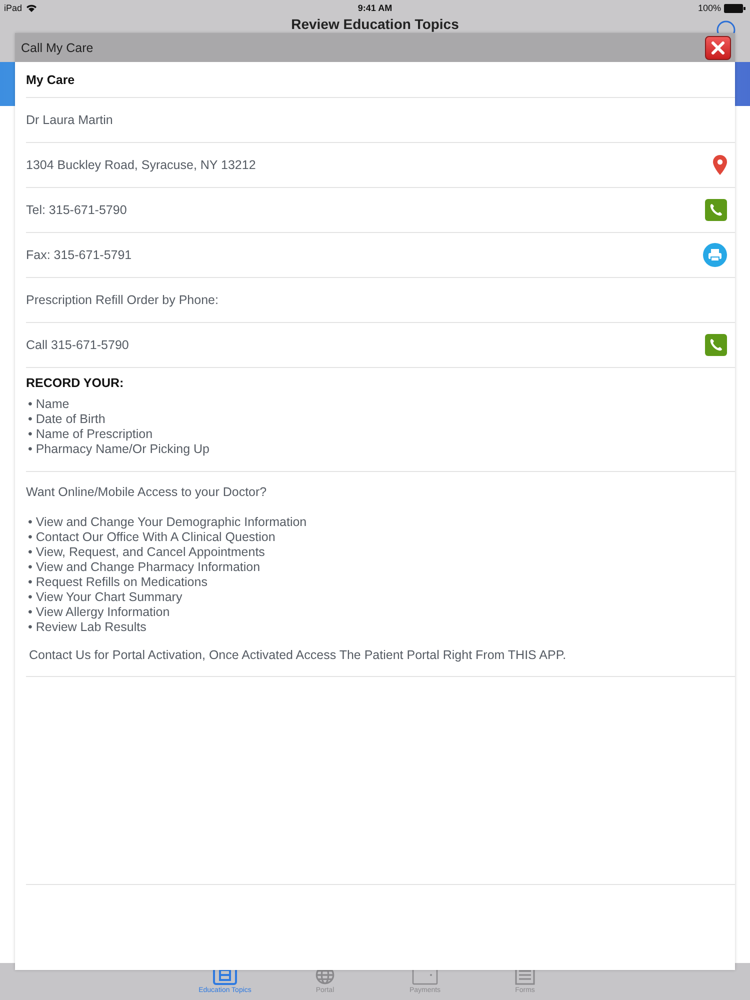 The height and width of the screenshot is (1000, 750). Describe the element at coordinates (380, 80) in the screenshot. I see `section-heading: My Care` at that location.